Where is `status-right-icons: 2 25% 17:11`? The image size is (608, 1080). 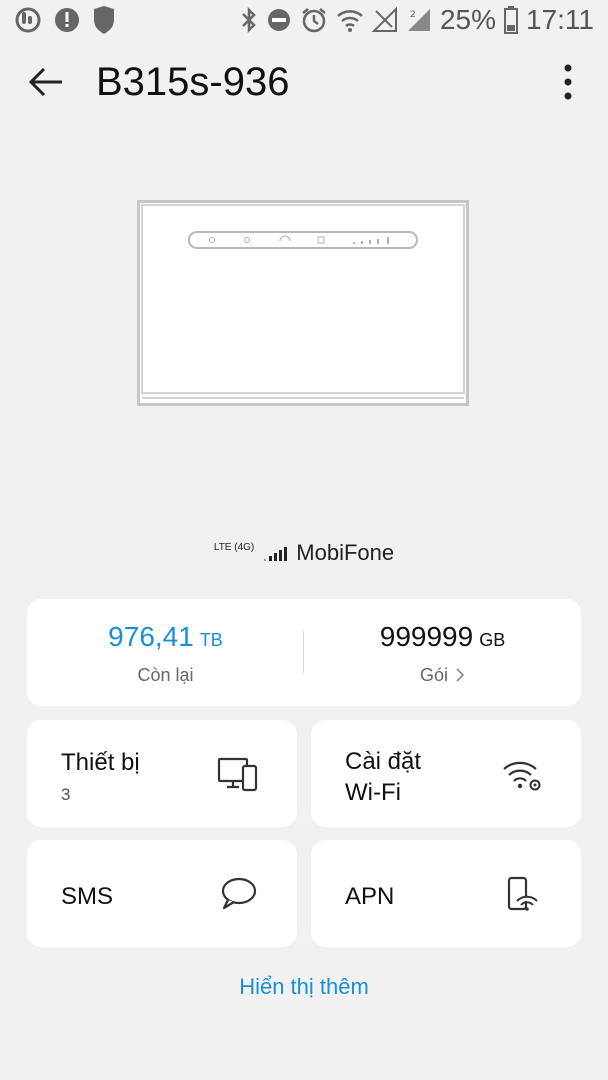
status-right-icons: 2 25% 17:11 is located at coordinates (417, 20).